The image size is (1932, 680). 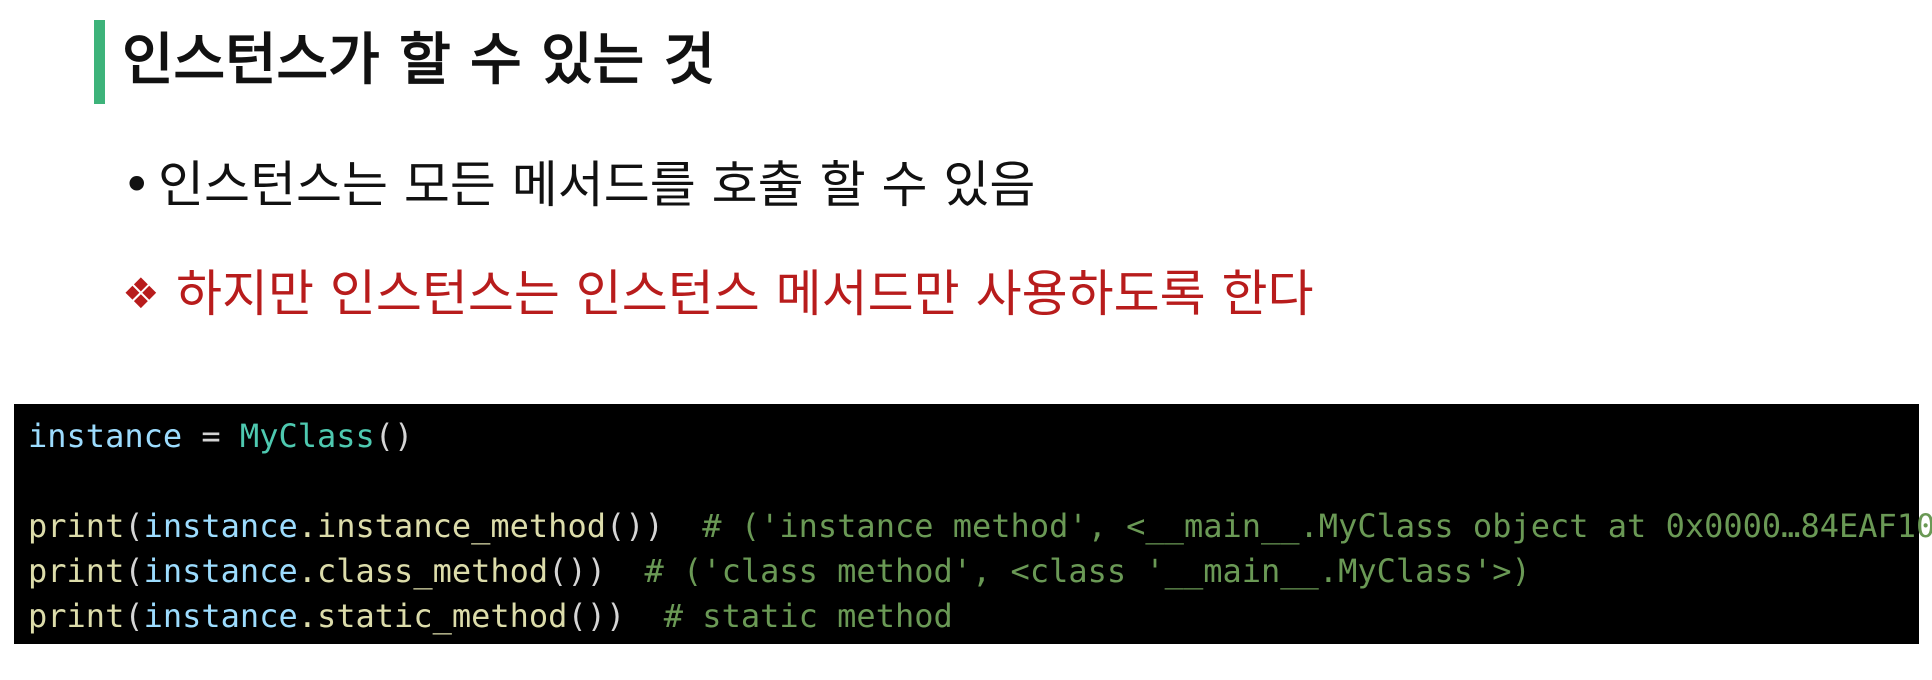 I want to click on code-class-name: MyClass, so click(x=307, y=436).